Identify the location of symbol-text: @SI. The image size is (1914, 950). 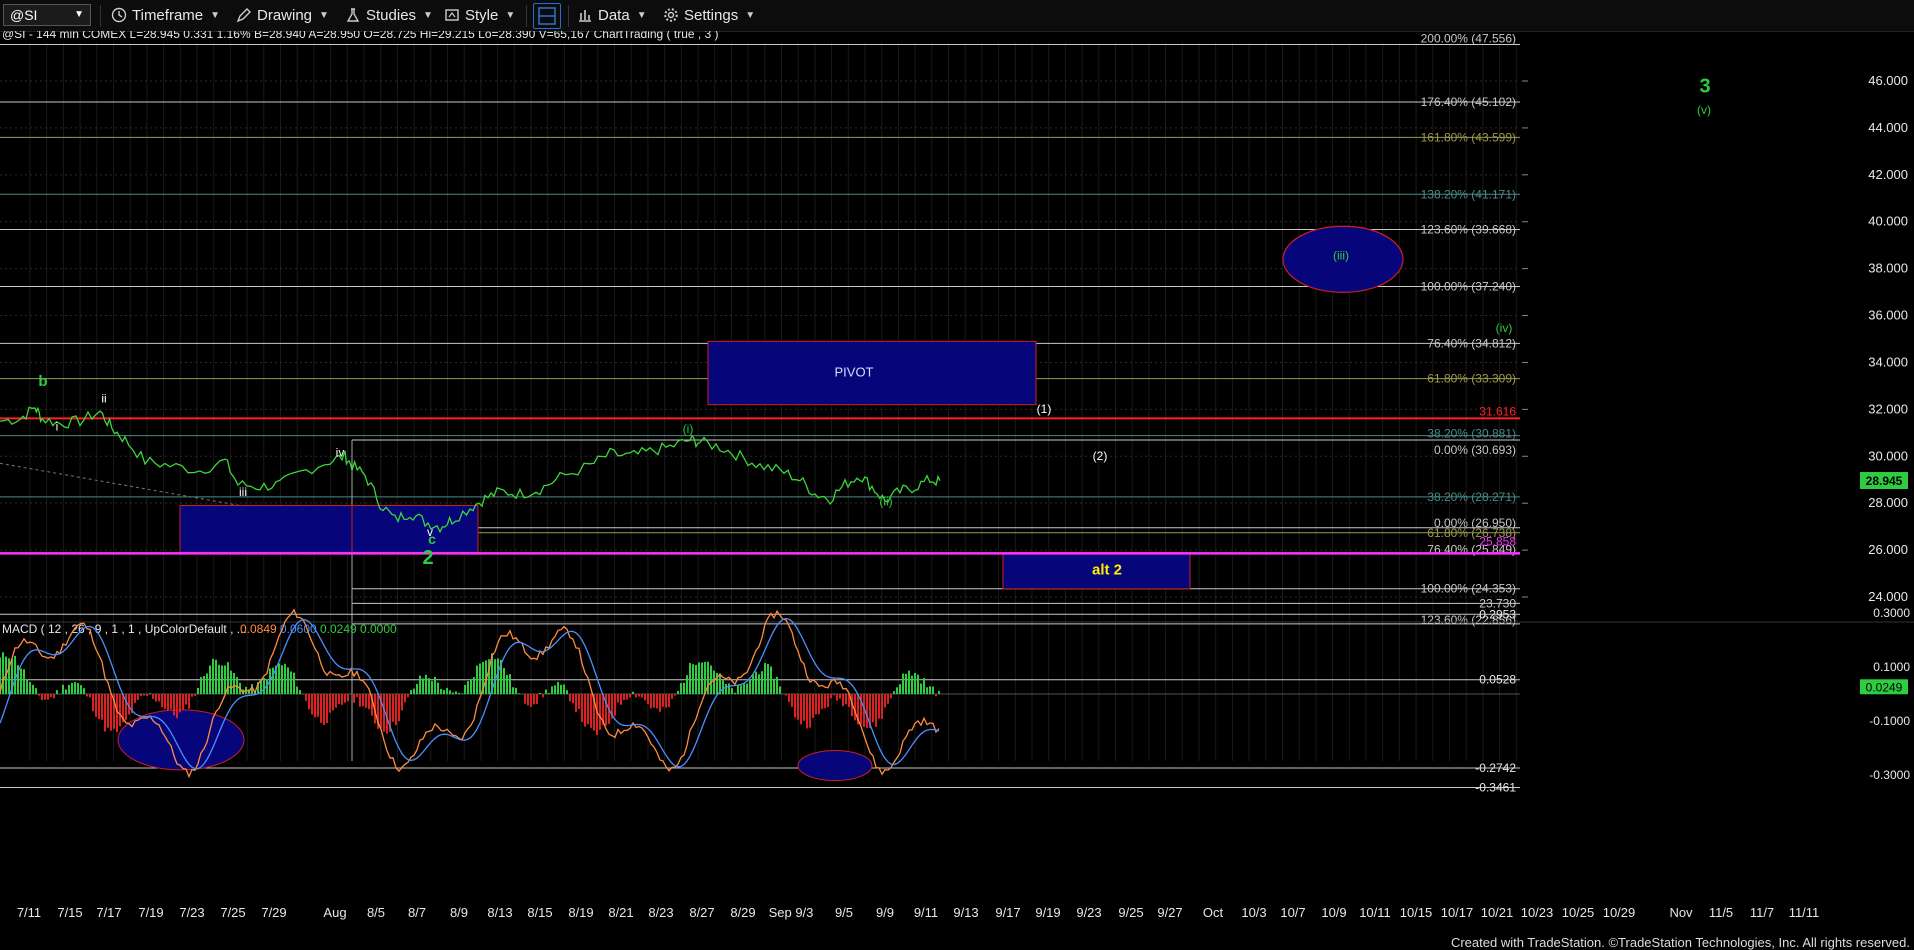
(24, 15).